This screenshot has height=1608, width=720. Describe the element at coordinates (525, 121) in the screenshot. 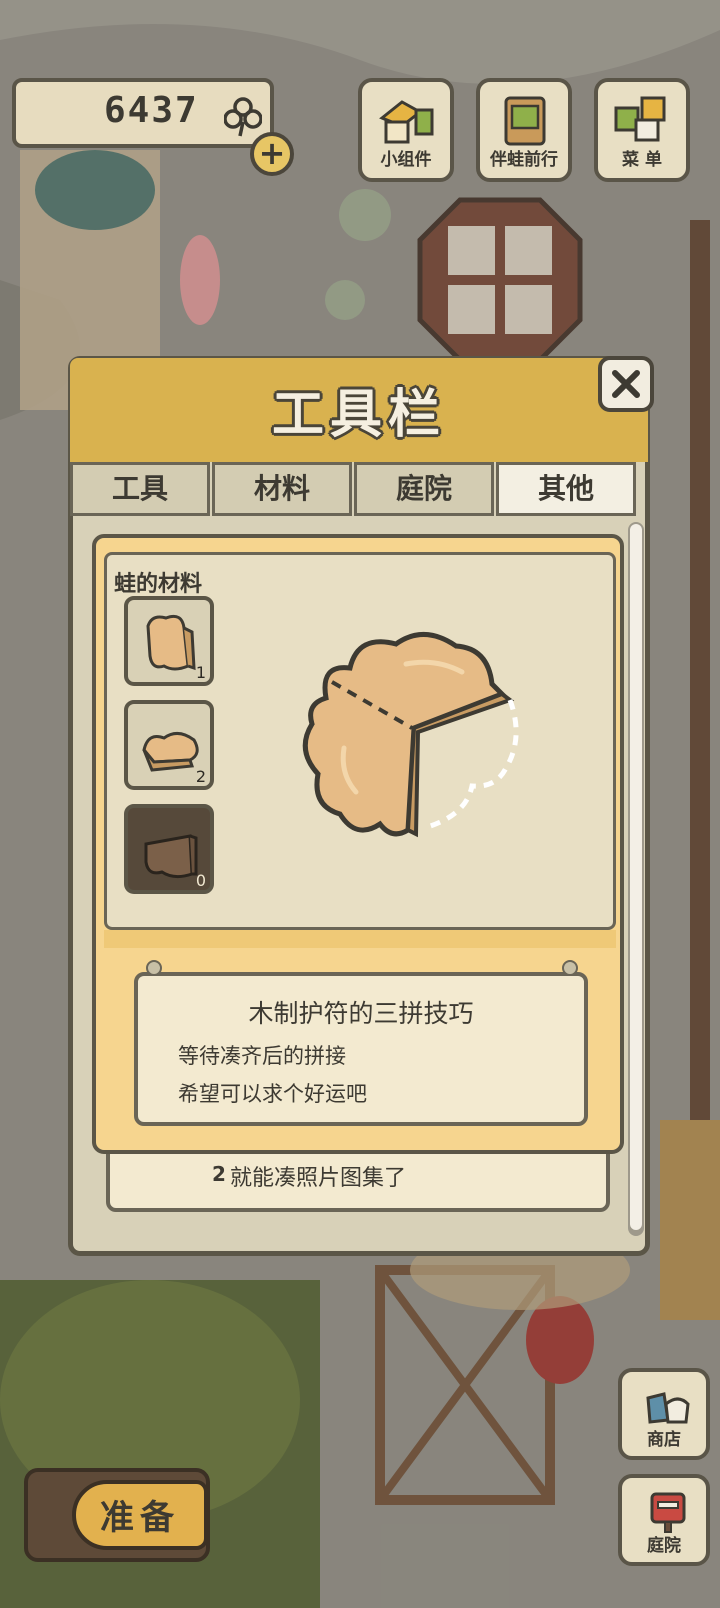

I see `travel-book-icon` at that location.